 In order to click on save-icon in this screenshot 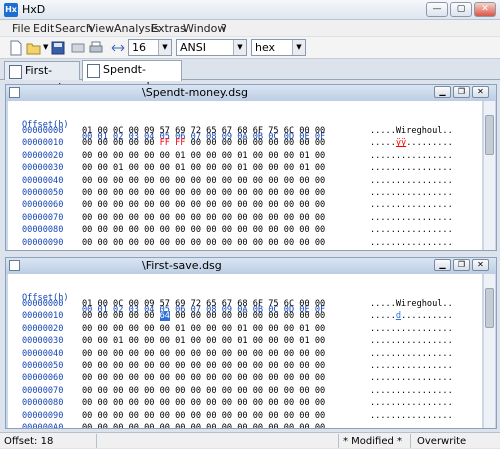, I will do `click(58, 48)`.